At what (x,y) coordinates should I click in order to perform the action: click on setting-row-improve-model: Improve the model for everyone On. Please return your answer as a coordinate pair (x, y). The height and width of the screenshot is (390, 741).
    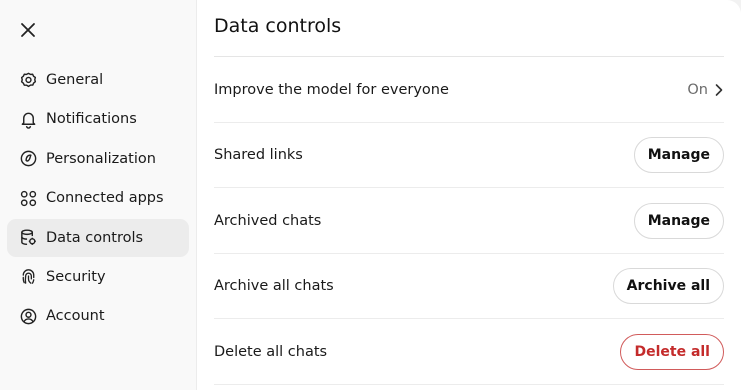
    Looking at the image, I should click on (469, 90).